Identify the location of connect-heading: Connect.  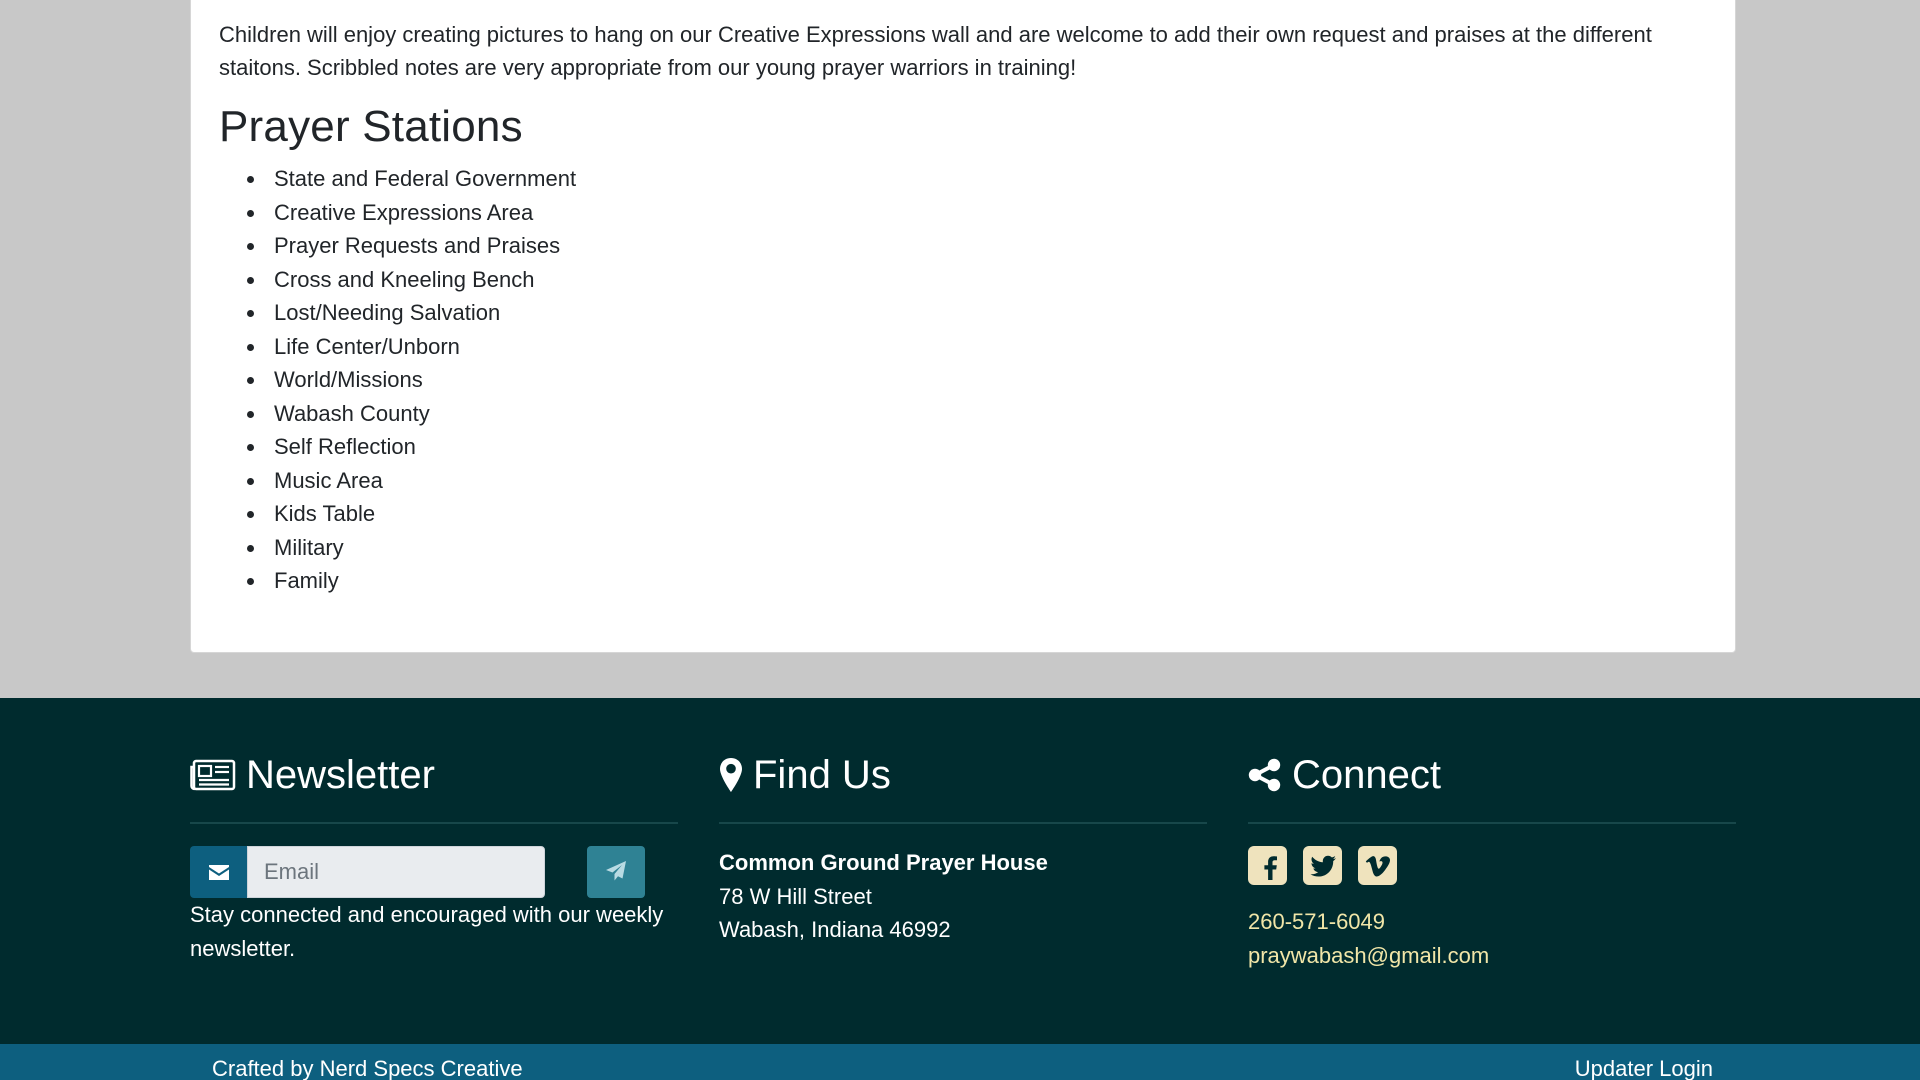
(1492, 775).